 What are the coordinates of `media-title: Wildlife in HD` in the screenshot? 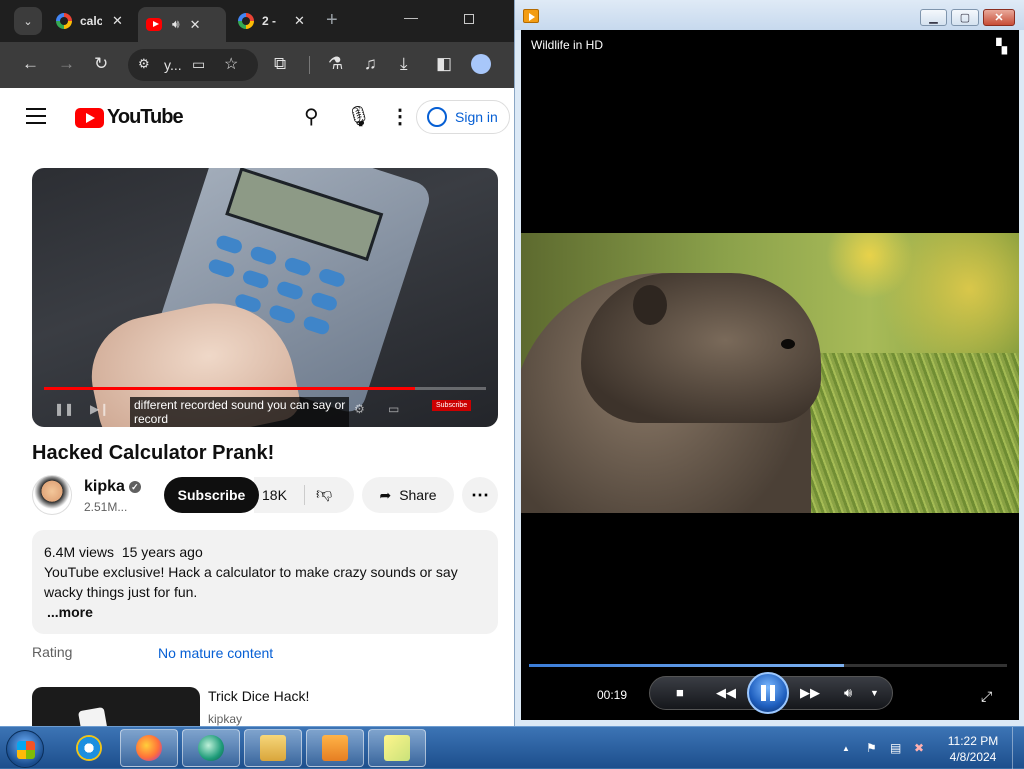 It's located at (567, 45).